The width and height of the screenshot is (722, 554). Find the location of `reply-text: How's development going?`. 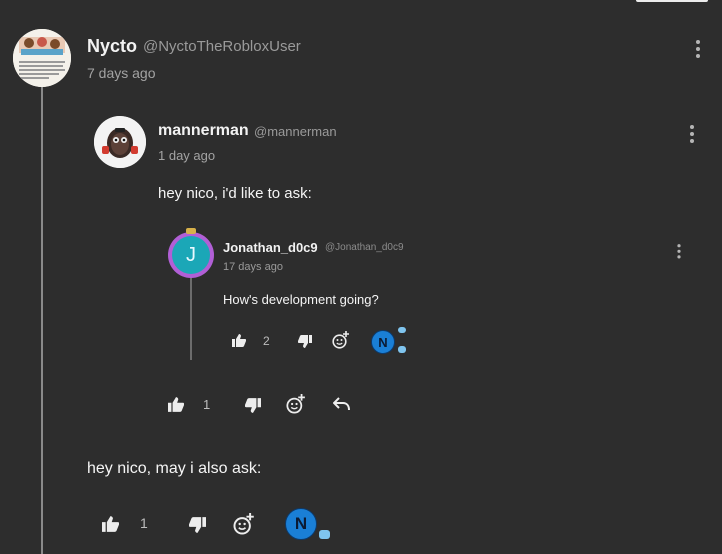

reply-text: How's development going? is located at coordinates (301, 299).